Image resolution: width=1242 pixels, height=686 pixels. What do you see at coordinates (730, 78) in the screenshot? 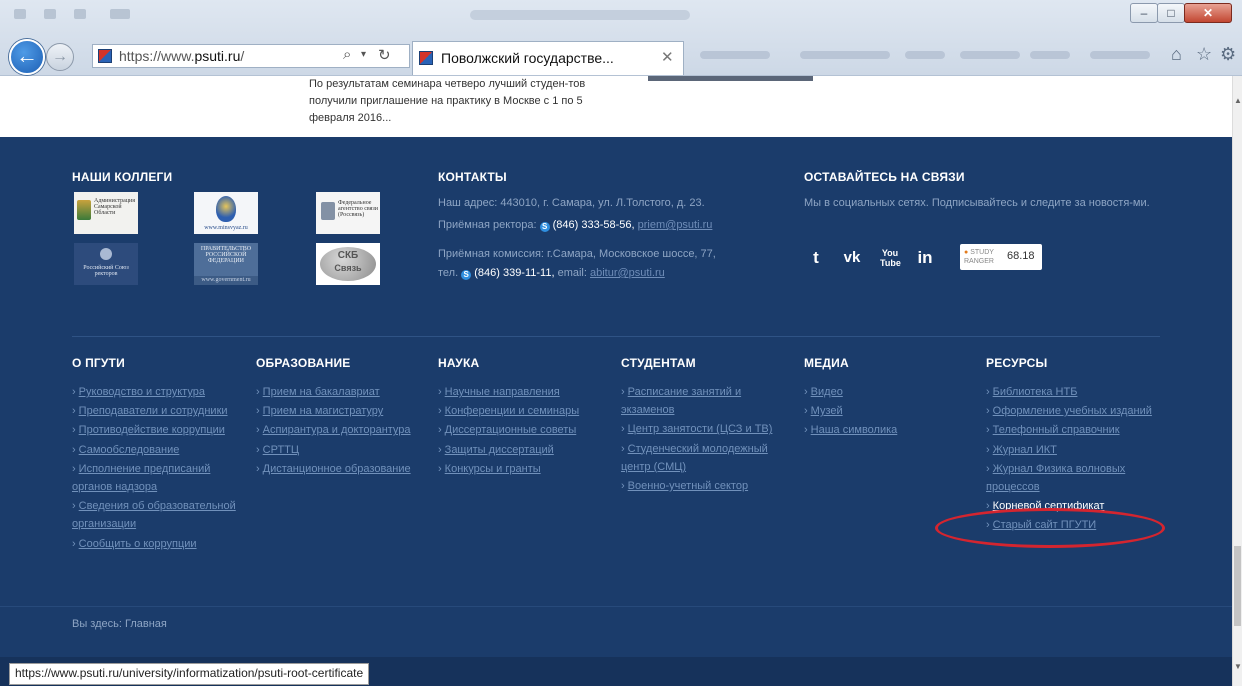
I see `blurred-text` at bounding box center [730, 78].